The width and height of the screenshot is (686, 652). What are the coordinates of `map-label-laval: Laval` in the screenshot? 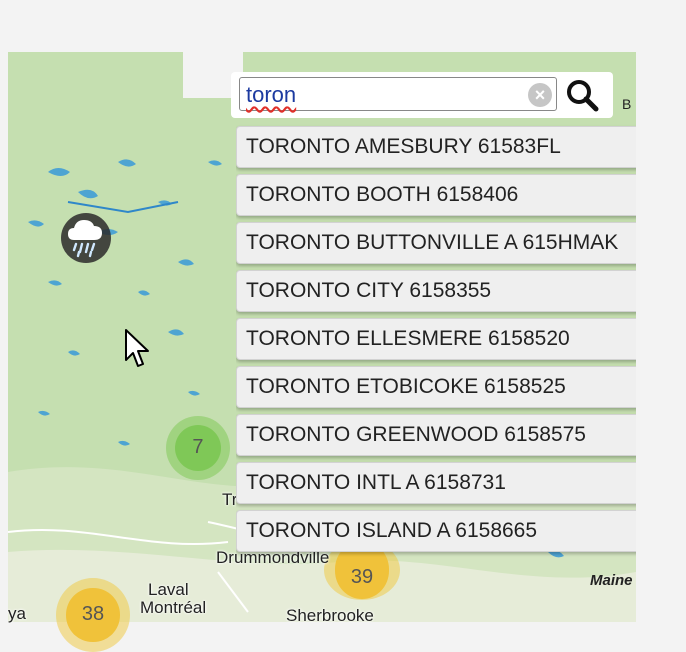 It's located at (168, 589).